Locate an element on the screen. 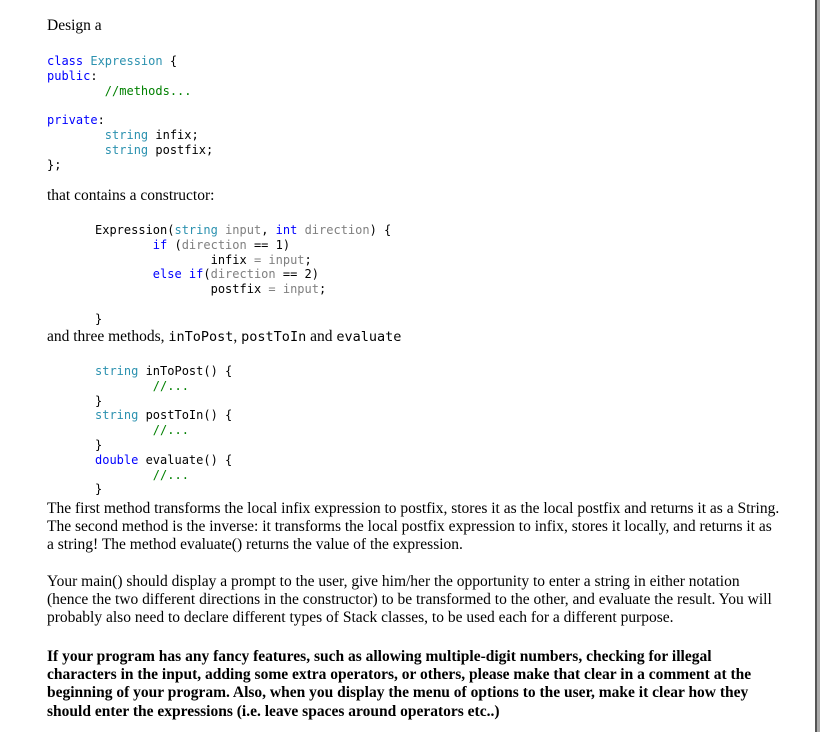  code-text: == 1) is located at coordinates (268, 244).